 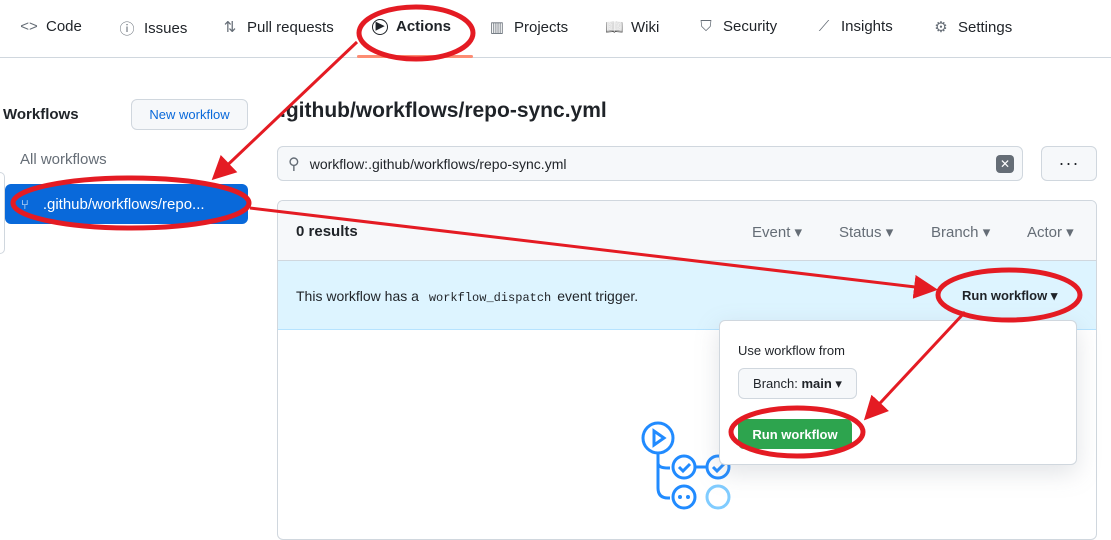 What do you see at coordinates (490, 298) in the screenshot?
I see `banner-code: workflow_dispatch` at bounding box center [490, 298].